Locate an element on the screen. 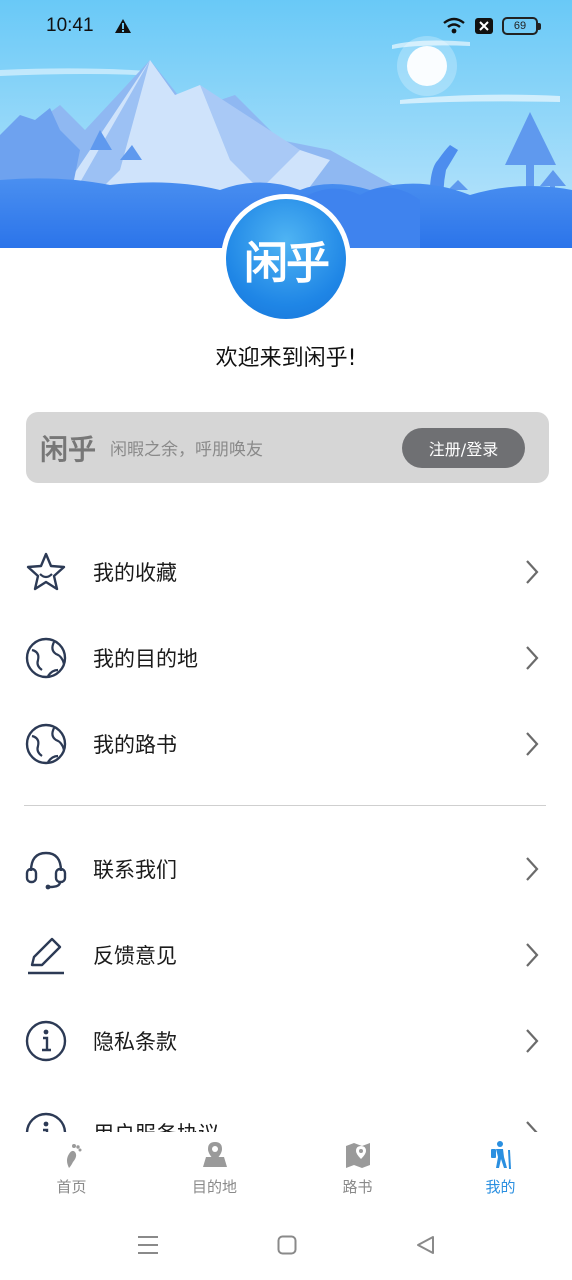 The image size is (572, 1280). menu-item-user-agreement: 用户服务协议 is located at coordinates (286, 1115).